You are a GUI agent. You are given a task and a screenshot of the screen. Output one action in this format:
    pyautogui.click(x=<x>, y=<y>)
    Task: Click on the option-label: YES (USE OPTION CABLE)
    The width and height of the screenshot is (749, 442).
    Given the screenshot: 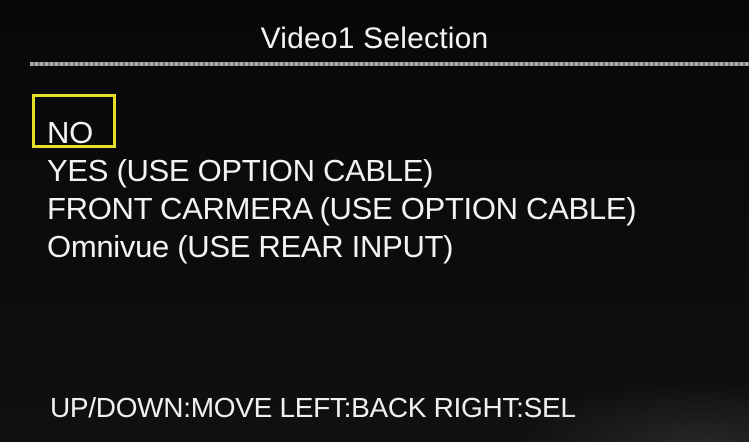 What is the action you would take?
    pyautogui.click(x=240, y=170)
    